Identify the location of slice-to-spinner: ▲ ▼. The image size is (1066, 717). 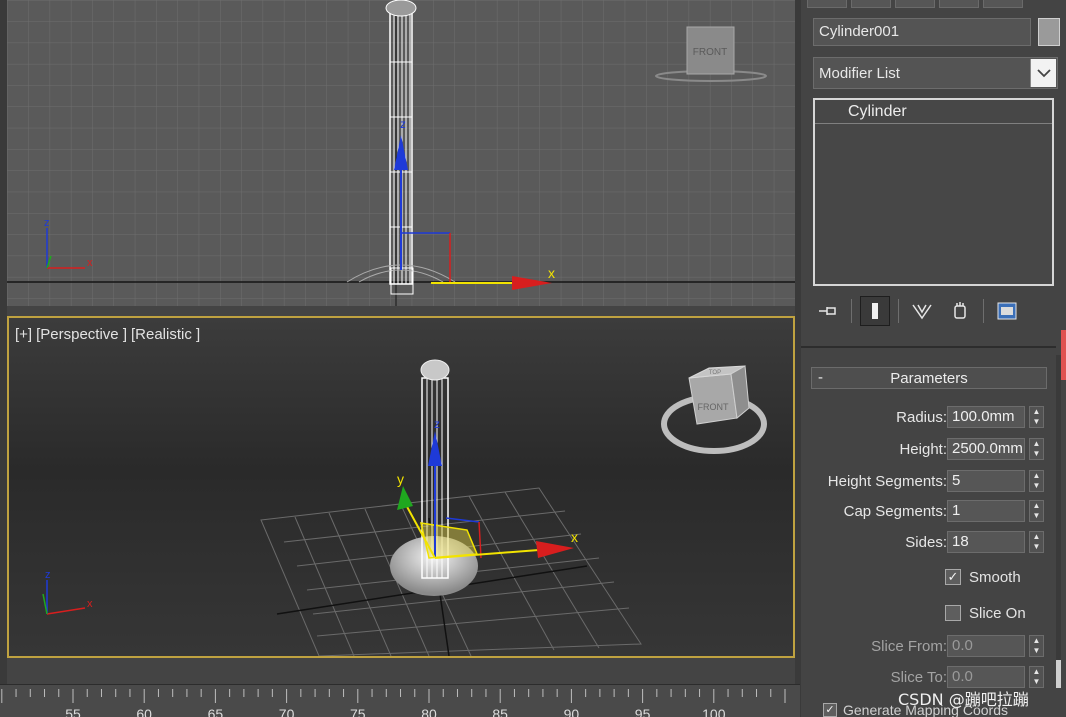
(1036, 677).